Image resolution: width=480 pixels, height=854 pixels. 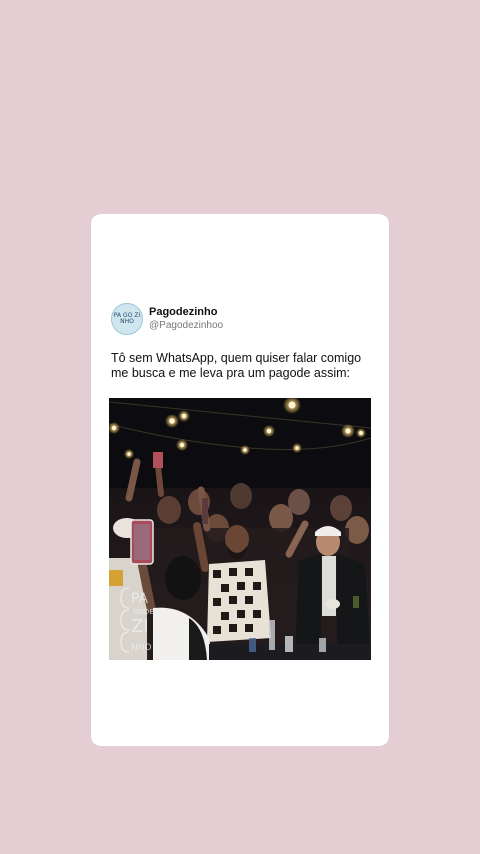 What do you see at coordinates (141, 648) in the screenshot?
I see `watermark-nho: NHO` at bounding box center [141, 648].